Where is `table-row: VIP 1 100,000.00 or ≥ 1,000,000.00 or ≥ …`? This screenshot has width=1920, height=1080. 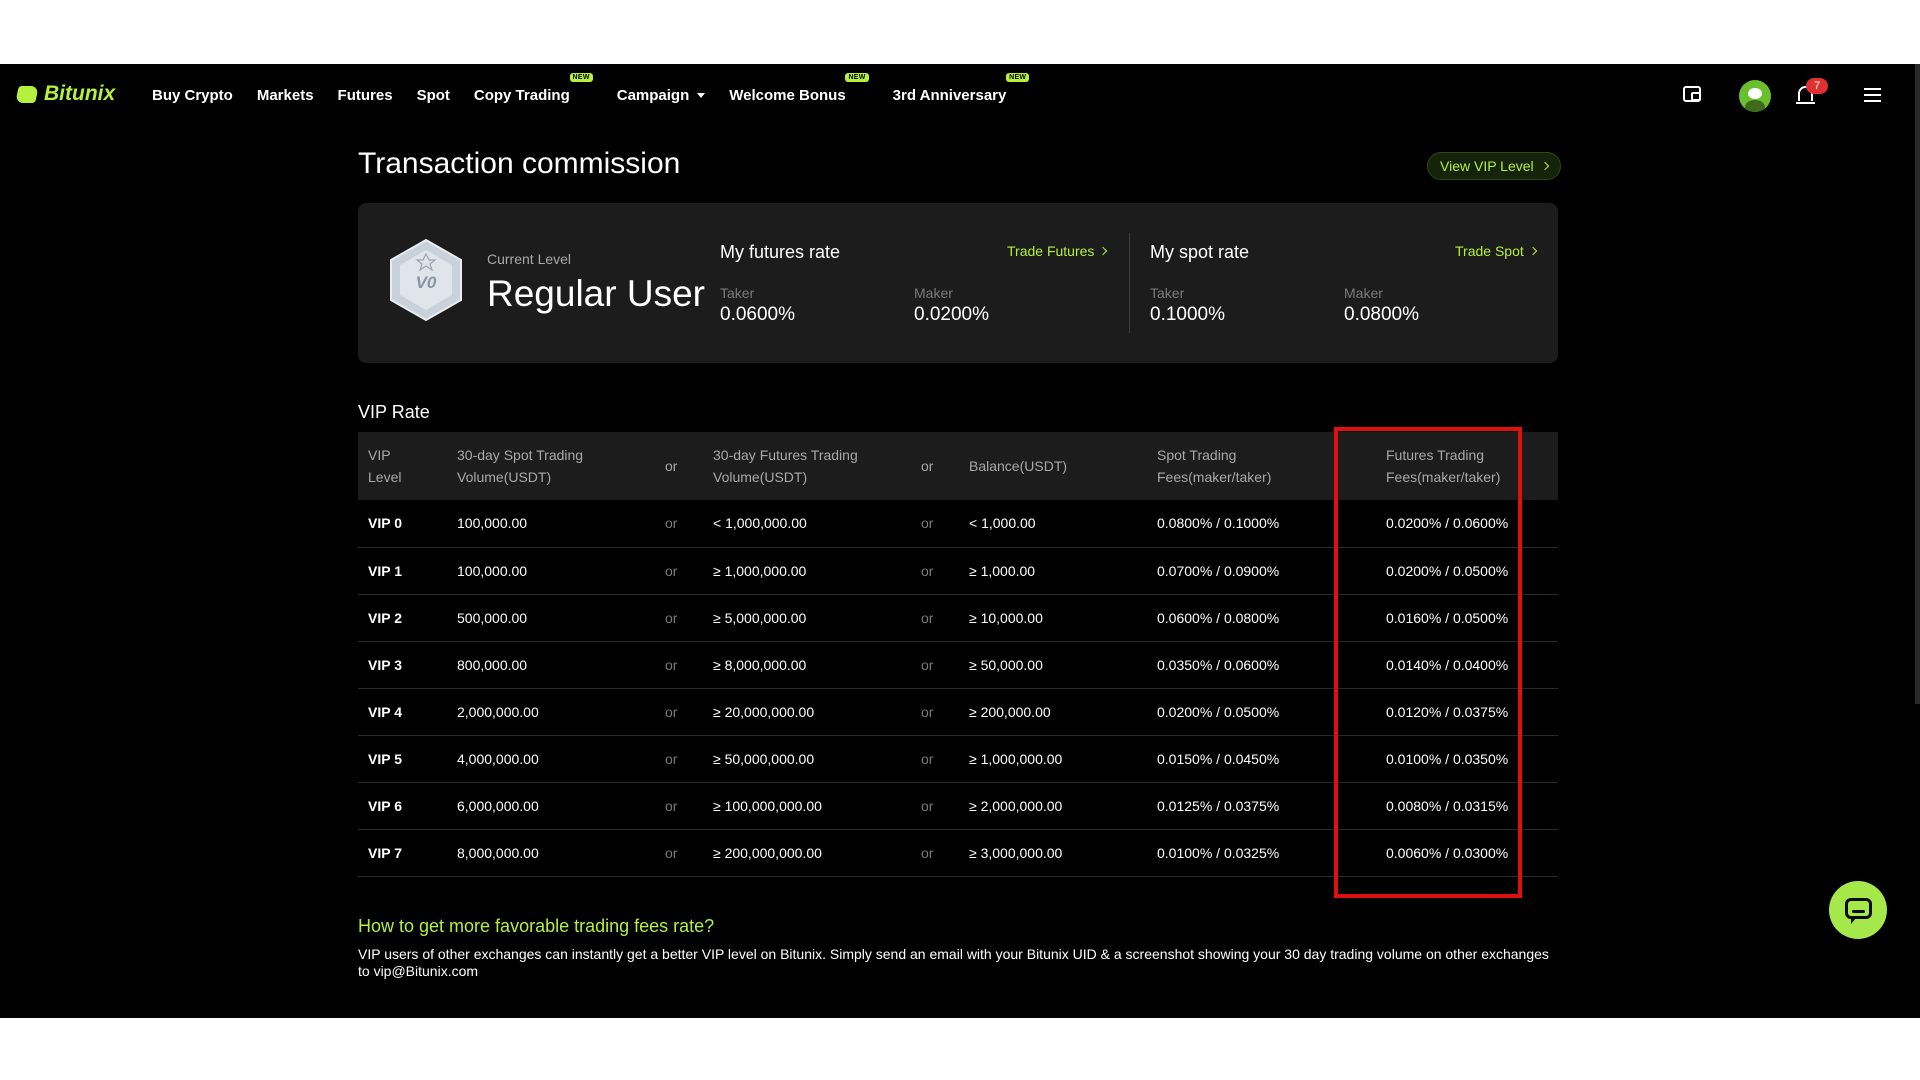 table-row: VIP 1 100,000.00 or ≥ 1,000,000.00 or ≥ … is located at coordinates (958, 571).